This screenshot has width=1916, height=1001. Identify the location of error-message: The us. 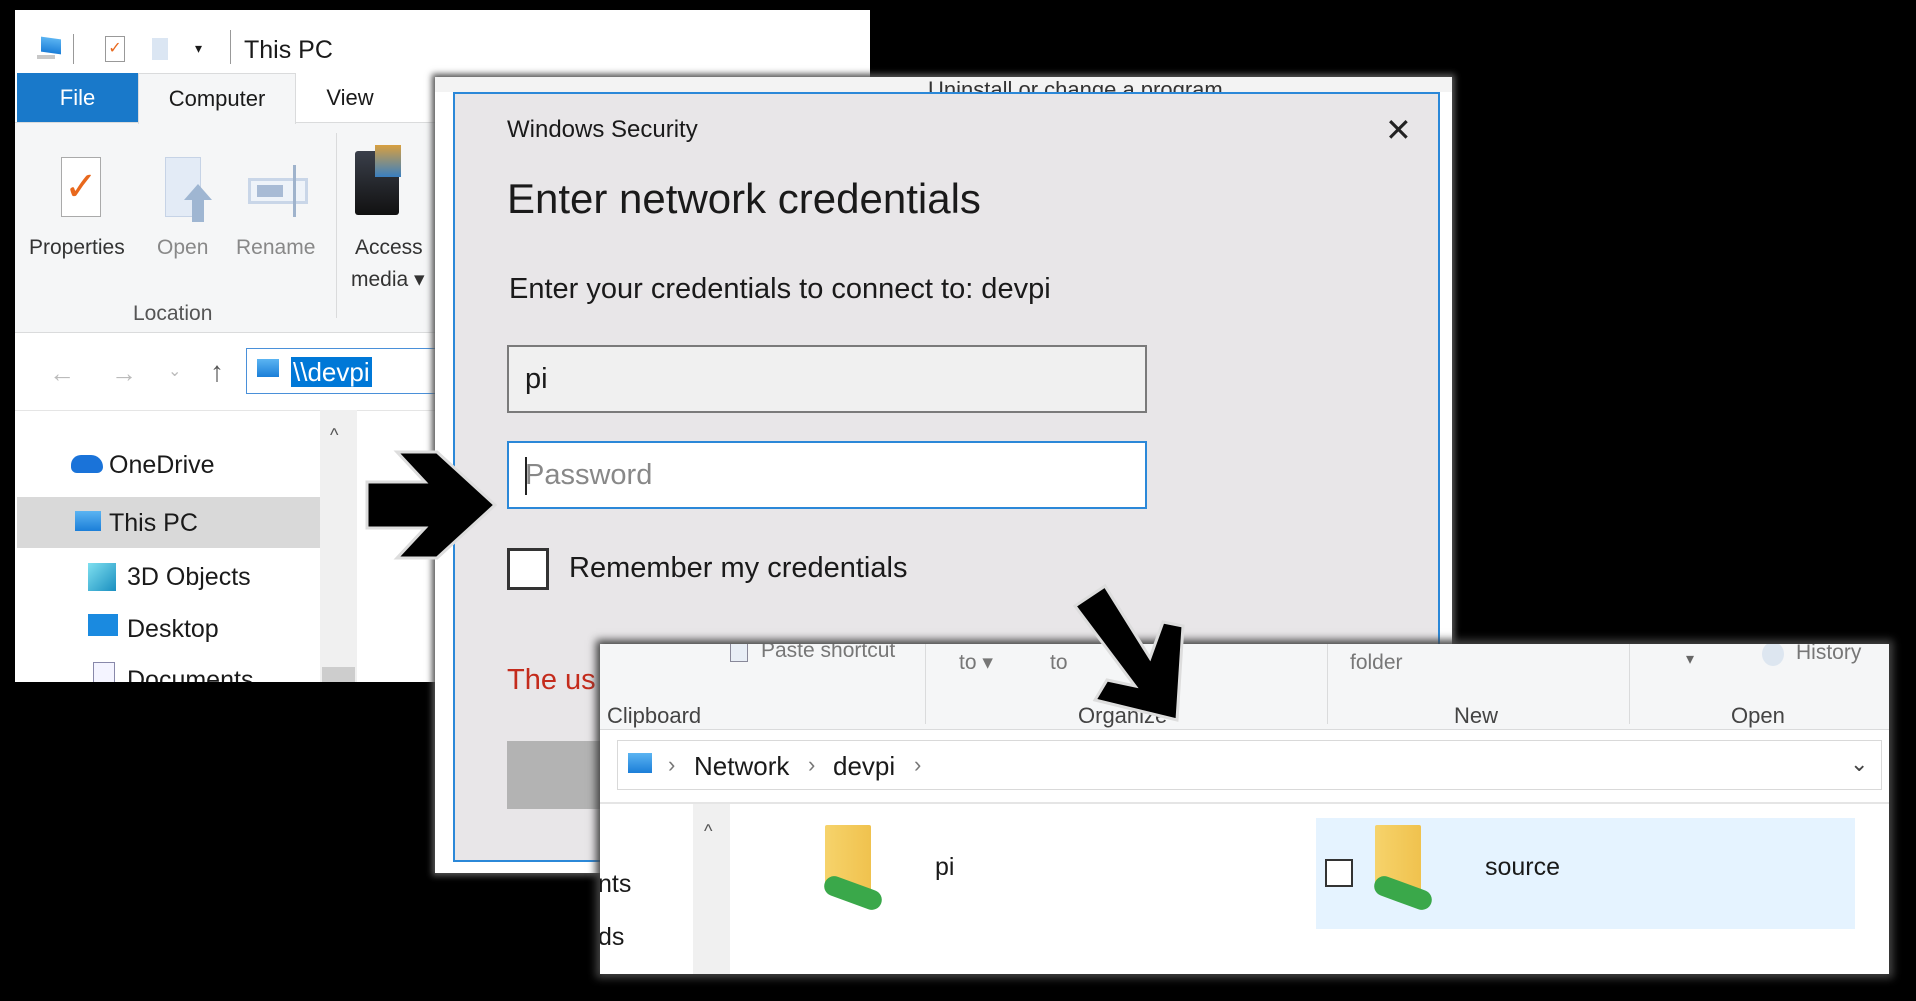
(551, 680).